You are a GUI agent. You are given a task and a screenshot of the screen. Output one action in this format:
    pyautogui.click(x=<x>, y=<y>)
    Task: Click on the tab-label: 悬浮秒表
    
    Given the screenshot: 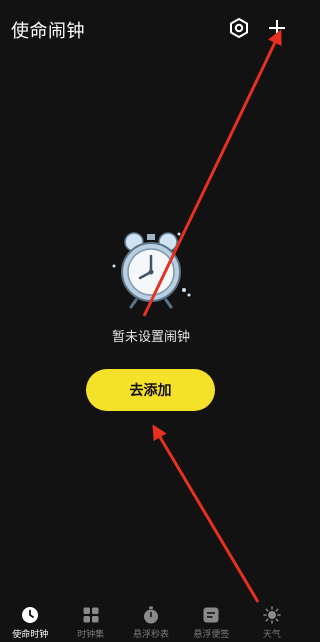 What is the action you would take?
    pyautogui.click(x=151, y=635)
    